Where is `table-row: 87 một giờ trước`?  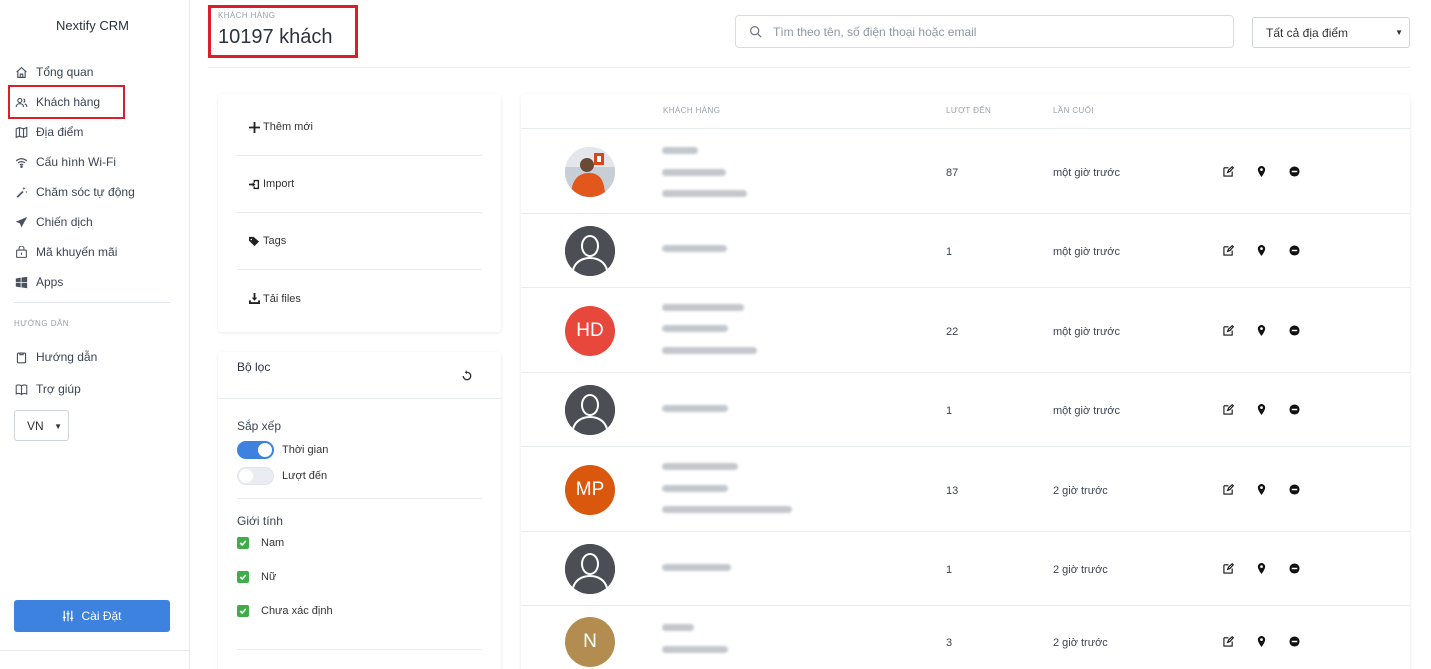
table-row: 87 một giờ trước is located at coordinates (965, 171).